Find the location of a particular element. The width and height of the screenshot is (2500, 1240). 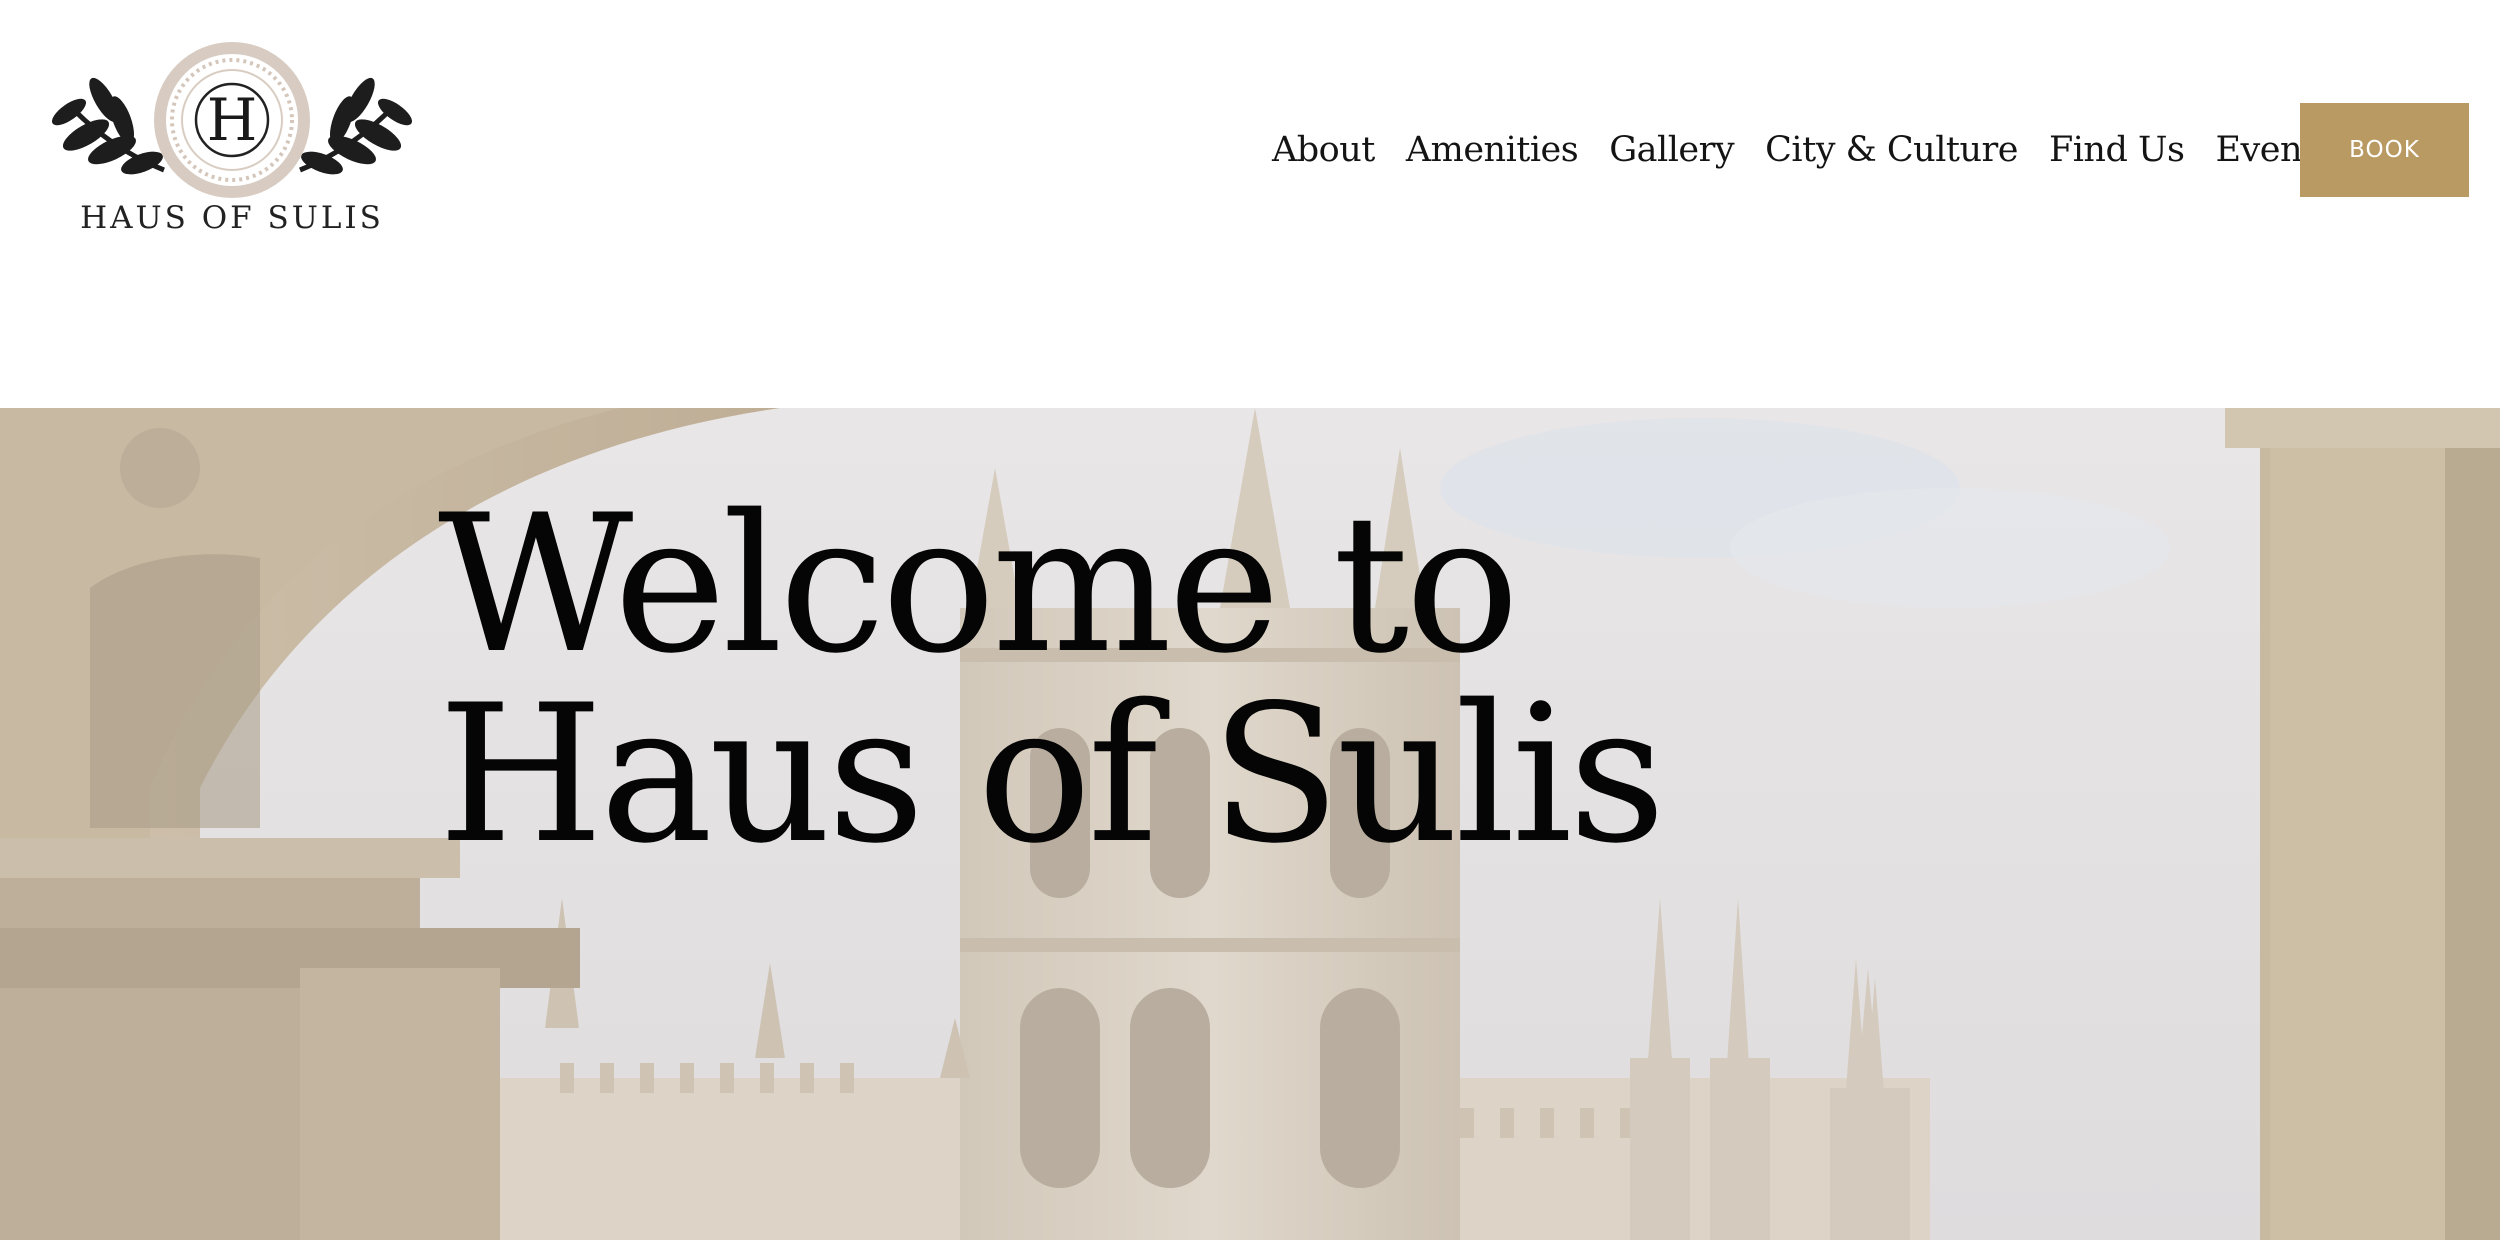

hero-title-line-1: Welcome to is located at coordinates (979, 584).